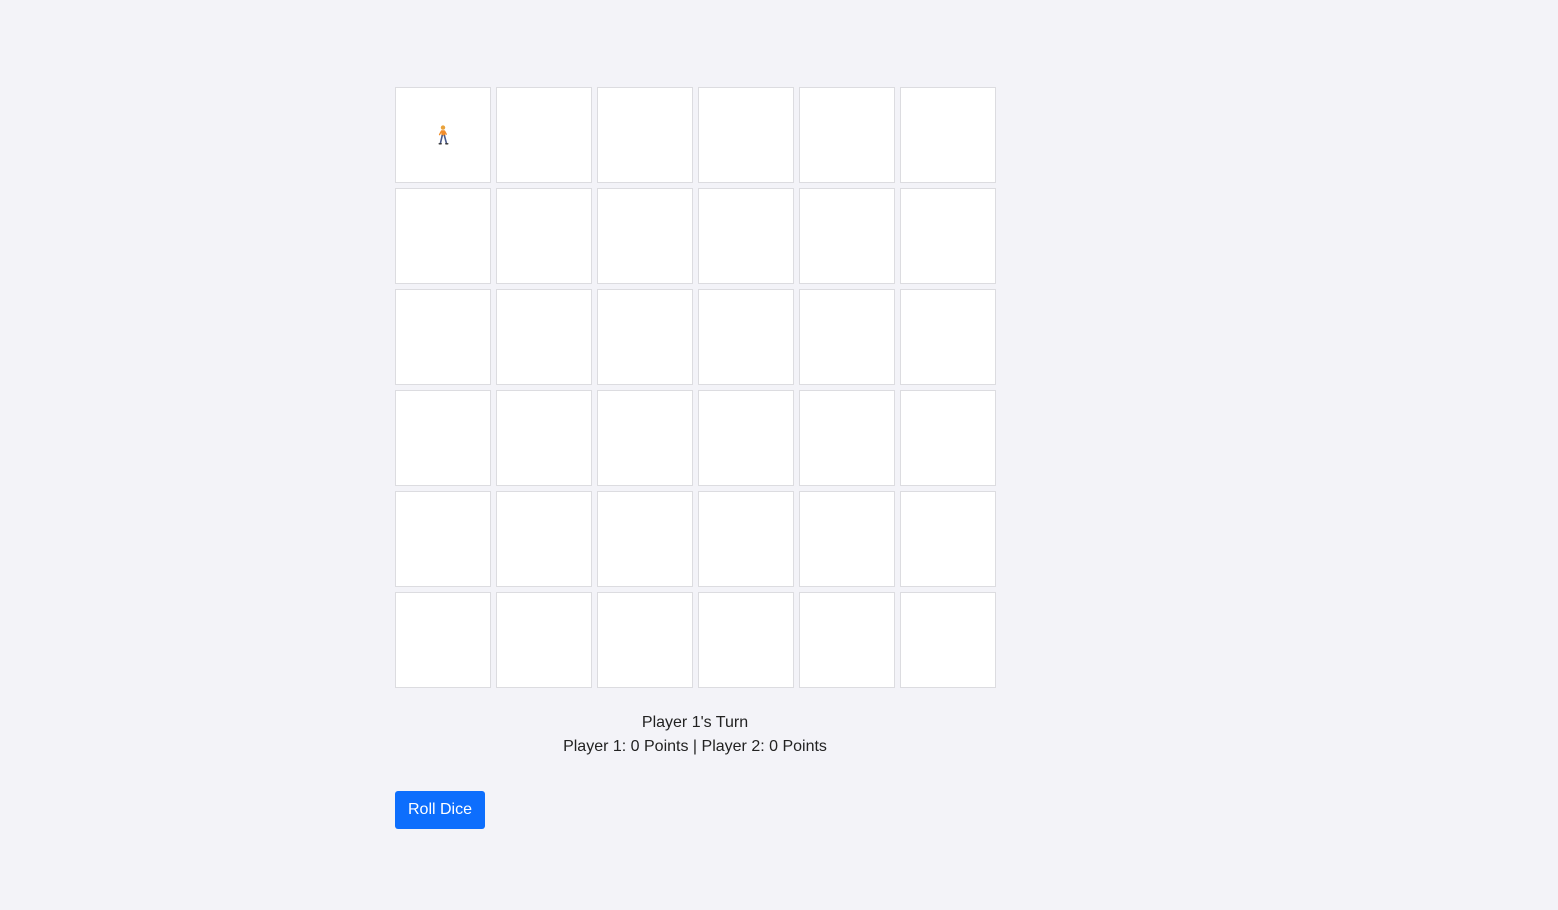 This screenshot has width=1558, height=910. I want to click on score-display: Player 1: 0 Points | Player 2: 0 Points, so click(695, 746).